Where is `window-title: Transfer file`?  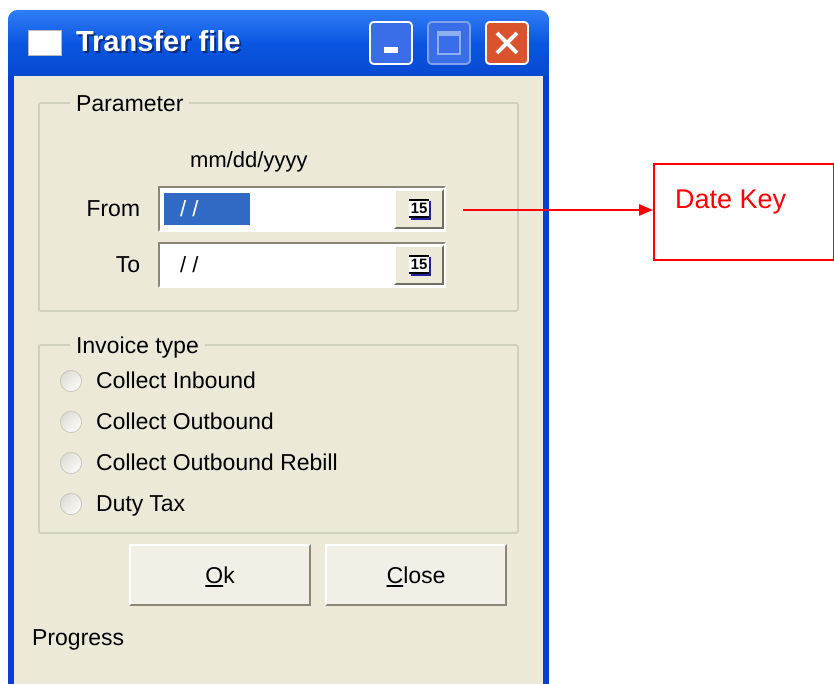
window-title: Transfer file is located at coordinates (159, 42).